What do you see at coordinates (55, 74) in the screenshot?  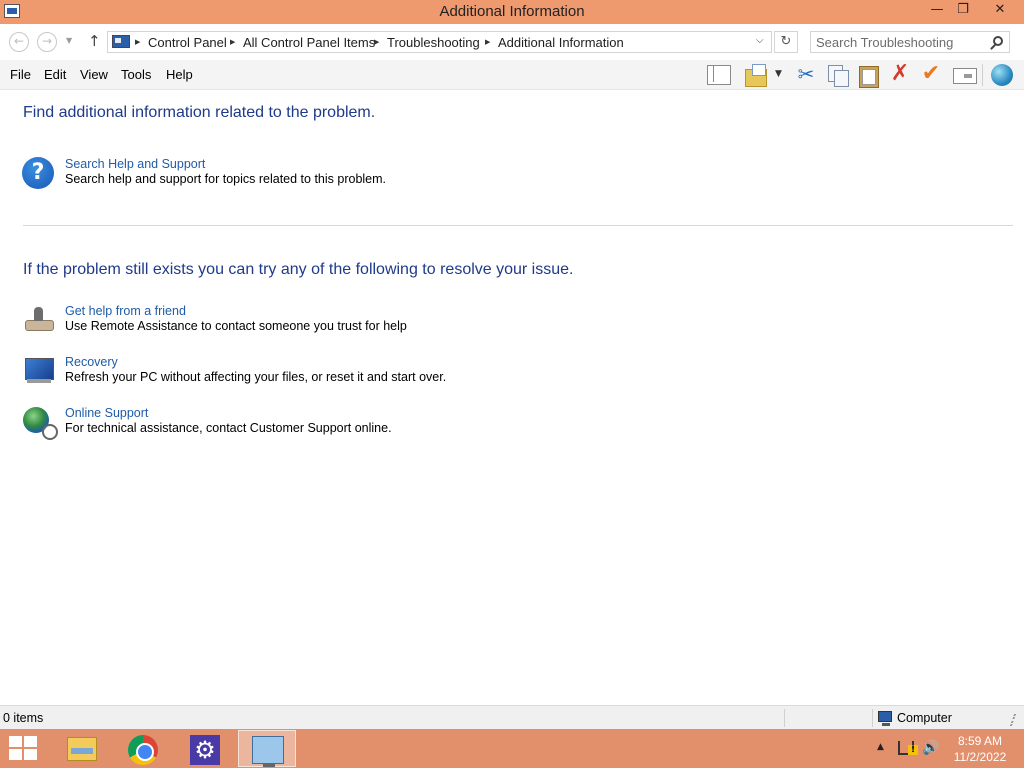 I see `menu-edit: Edit` at bounding box center [55, 74].